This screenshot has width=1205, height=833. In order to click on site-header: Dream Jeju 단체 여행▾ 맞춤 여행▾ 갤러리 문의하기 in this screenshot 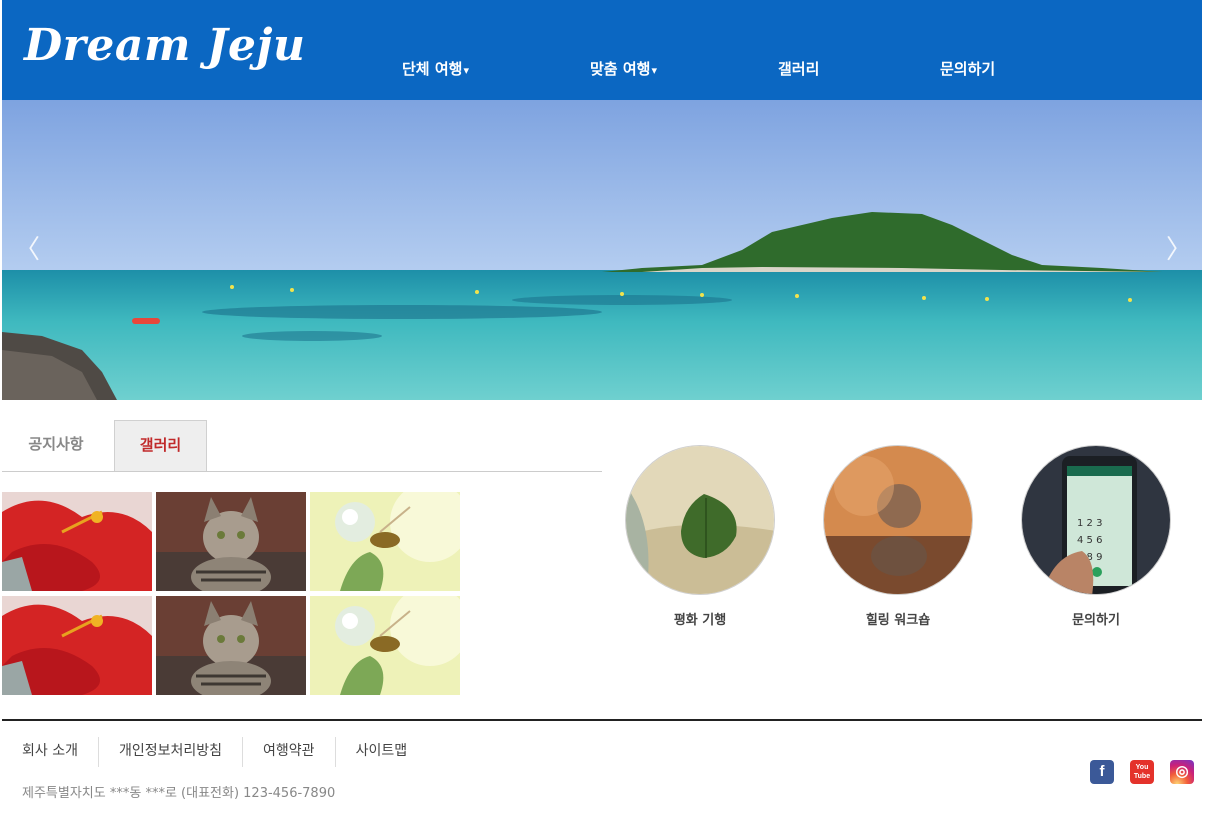, I will do `click(602, 50)`.